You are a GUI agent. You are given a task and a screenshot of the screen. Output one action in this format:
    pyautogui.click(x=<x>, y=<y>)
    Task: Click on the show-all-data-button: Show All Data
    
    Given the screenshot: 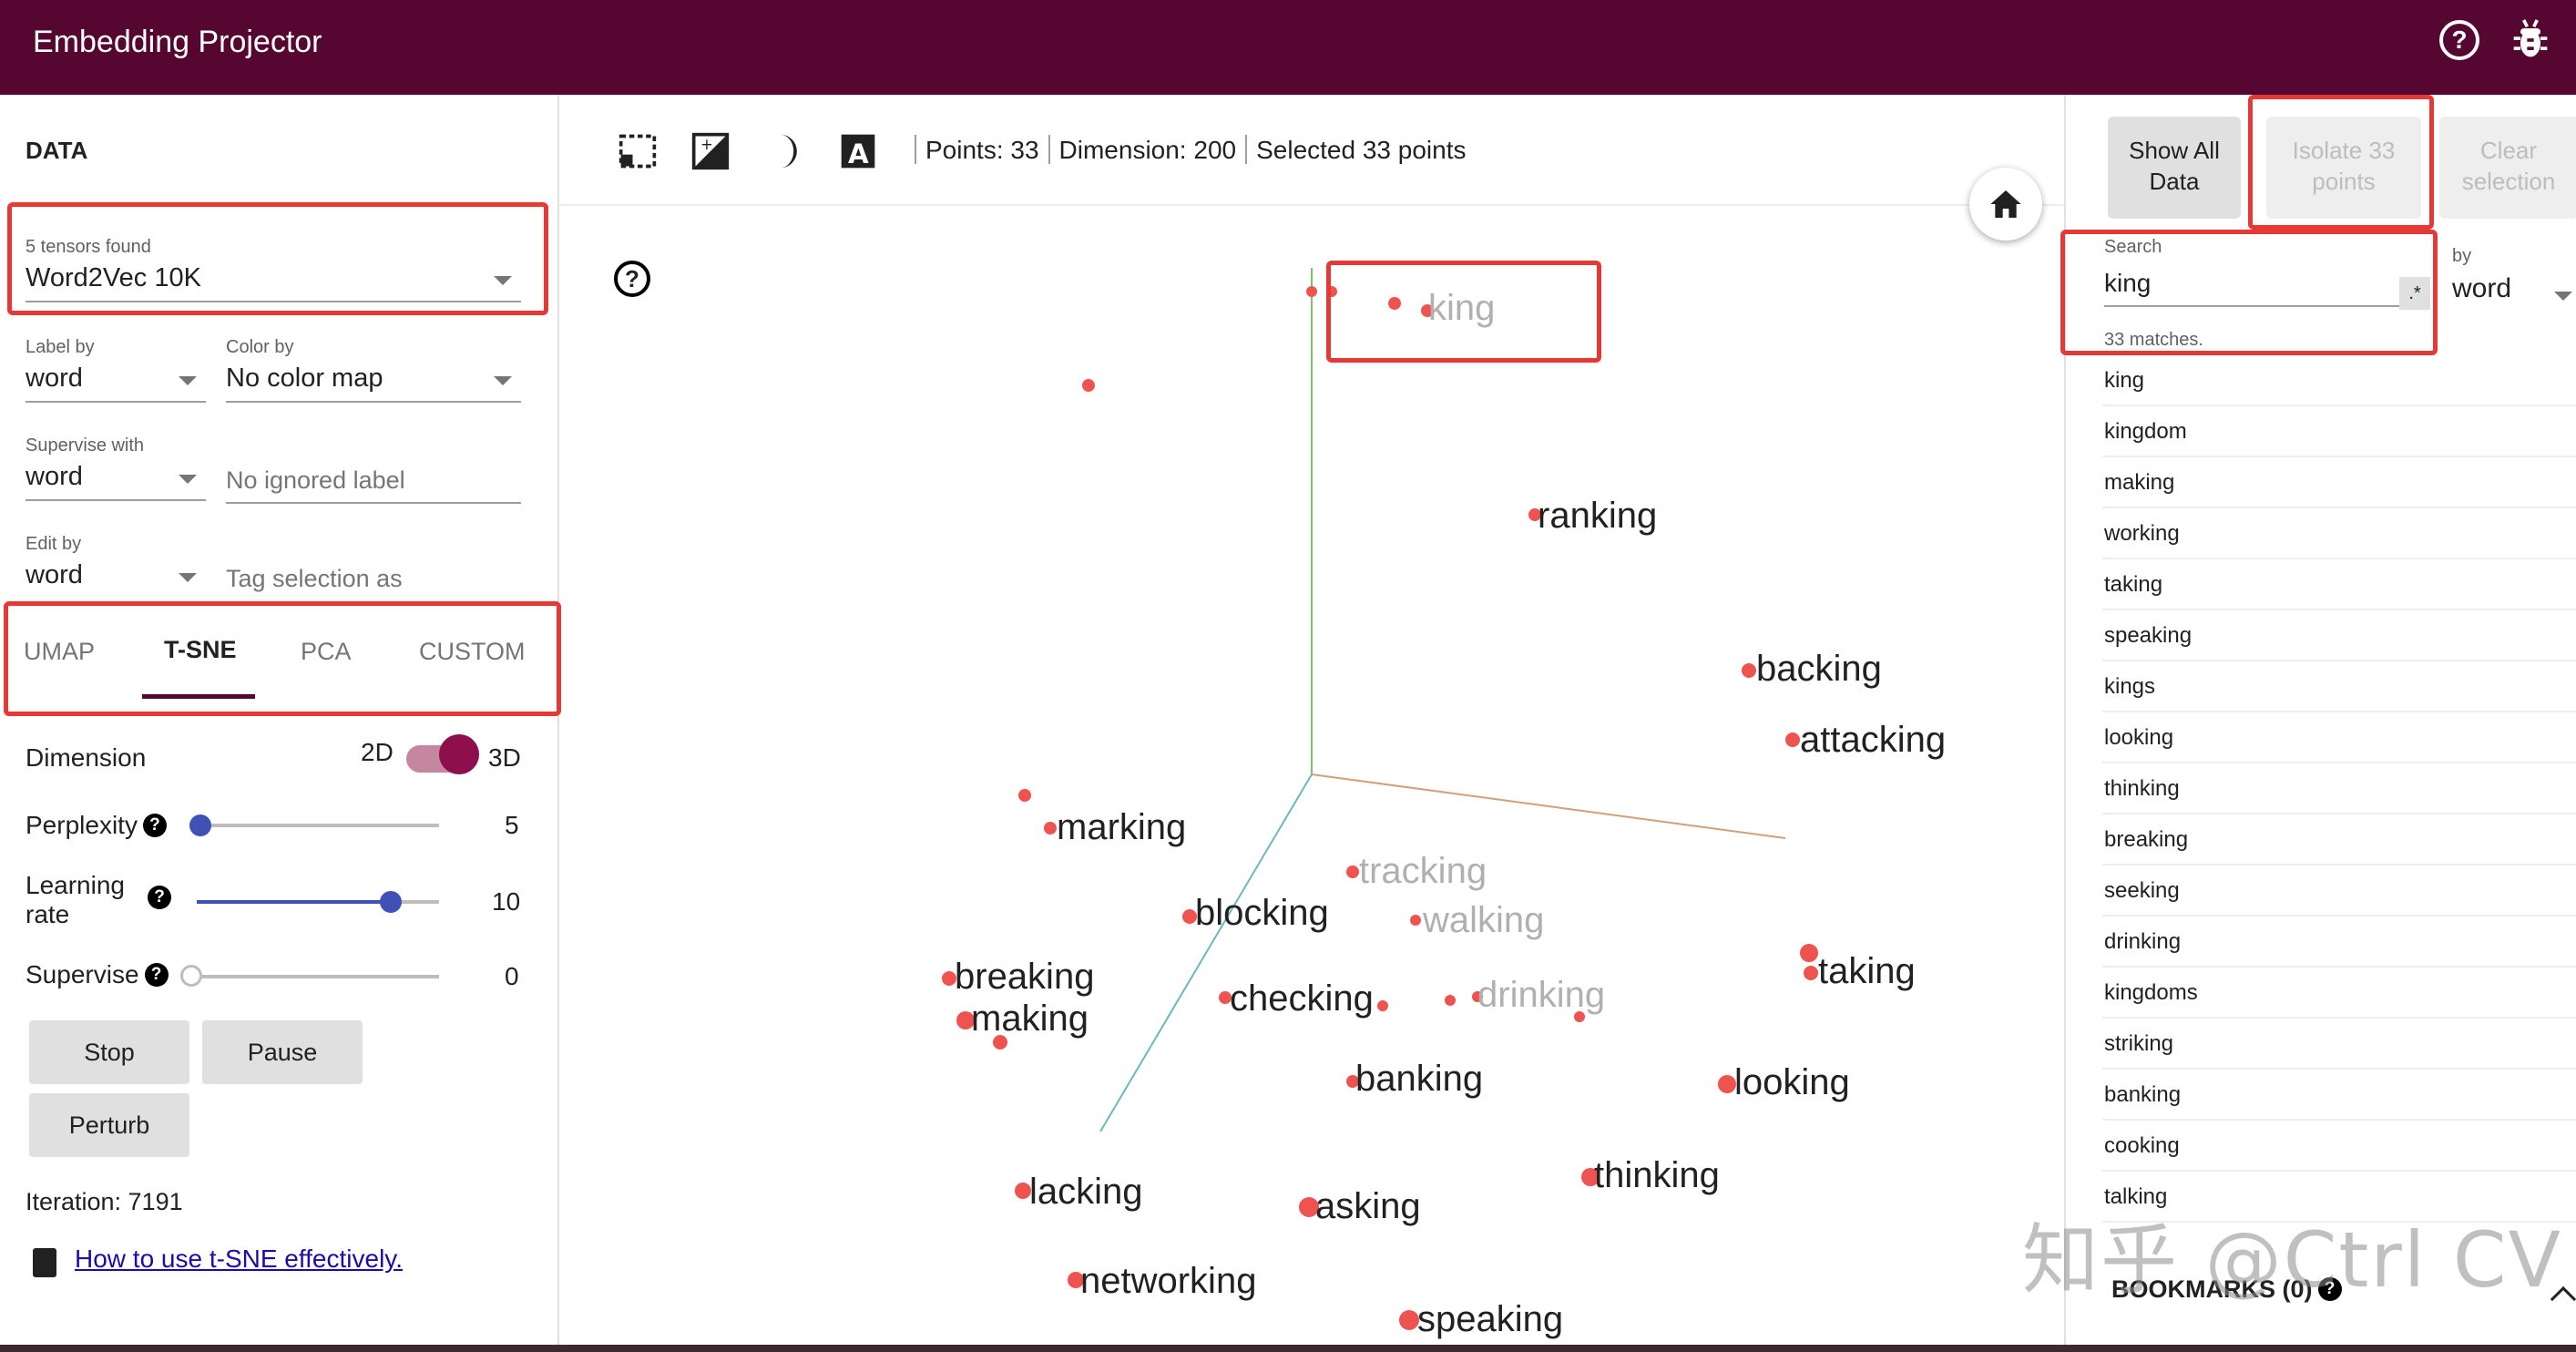 What is the action you would take?
    pyautogui.click(x=2174, y=168)
    